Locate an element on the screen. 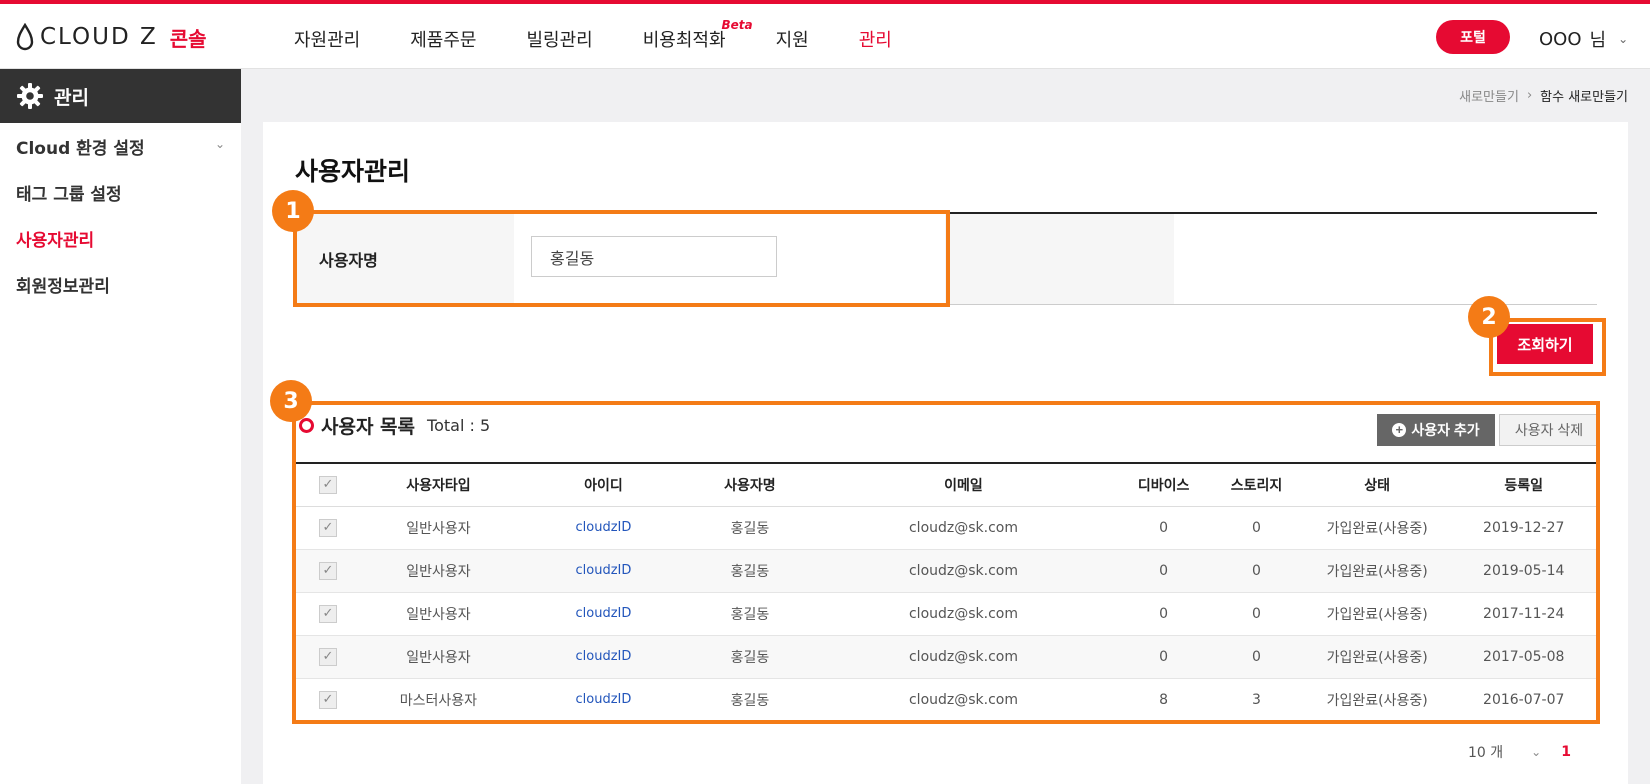  logo-text: CLOUD Z is located at coordinates (99, 37).